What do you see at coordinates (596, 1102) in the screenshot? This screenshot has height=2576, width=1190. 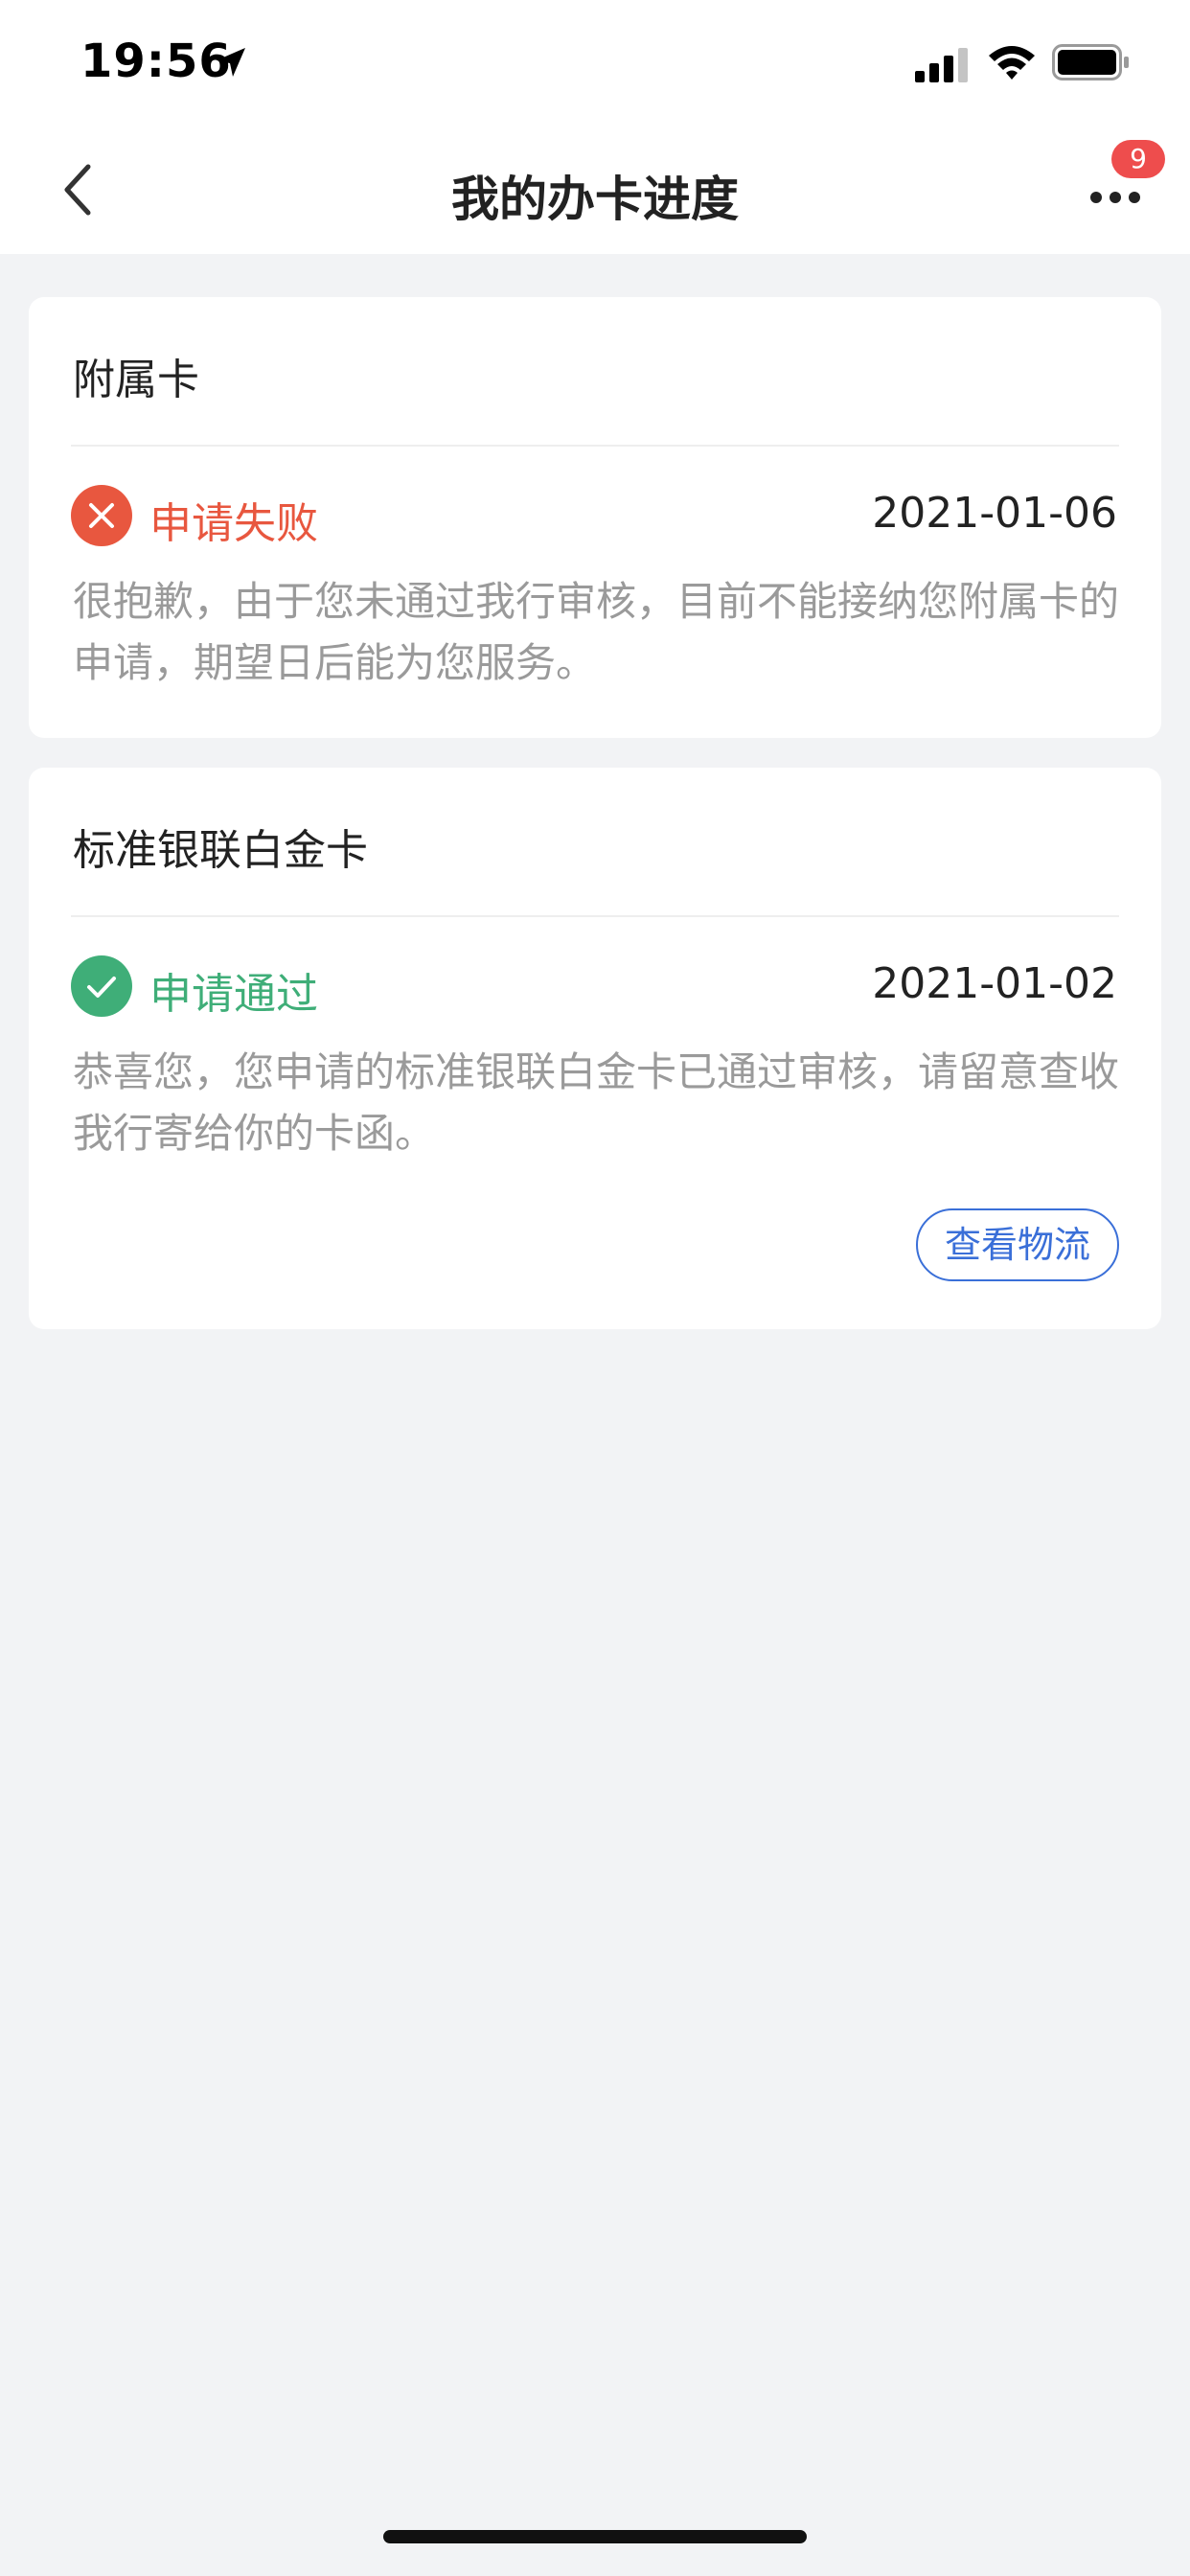 I see `status-description: 恭喜您，您申请的标准银联白金卡已通过审核，请留意查收我行寄给你的卡函。` at bounding box center [596, 1102].